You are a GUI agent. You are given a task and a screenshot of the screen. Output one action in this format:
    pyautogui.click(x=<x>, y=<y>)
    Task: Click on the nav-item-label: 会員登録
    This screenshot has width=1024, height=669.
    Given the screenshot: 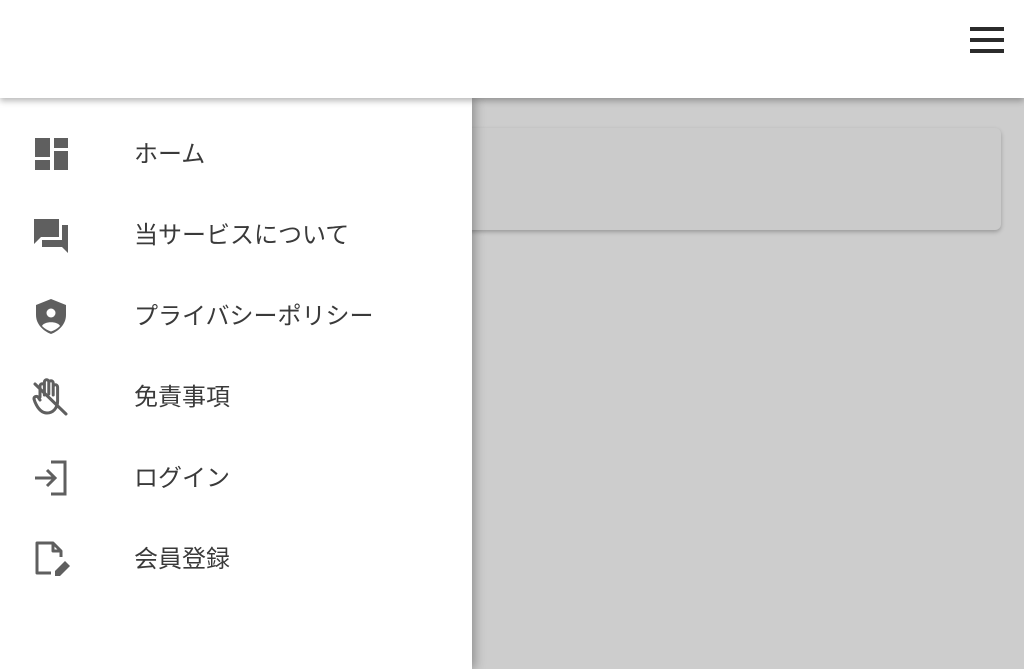 What is the action you would take?
    pyautogui.click(x=182, y=559)
    